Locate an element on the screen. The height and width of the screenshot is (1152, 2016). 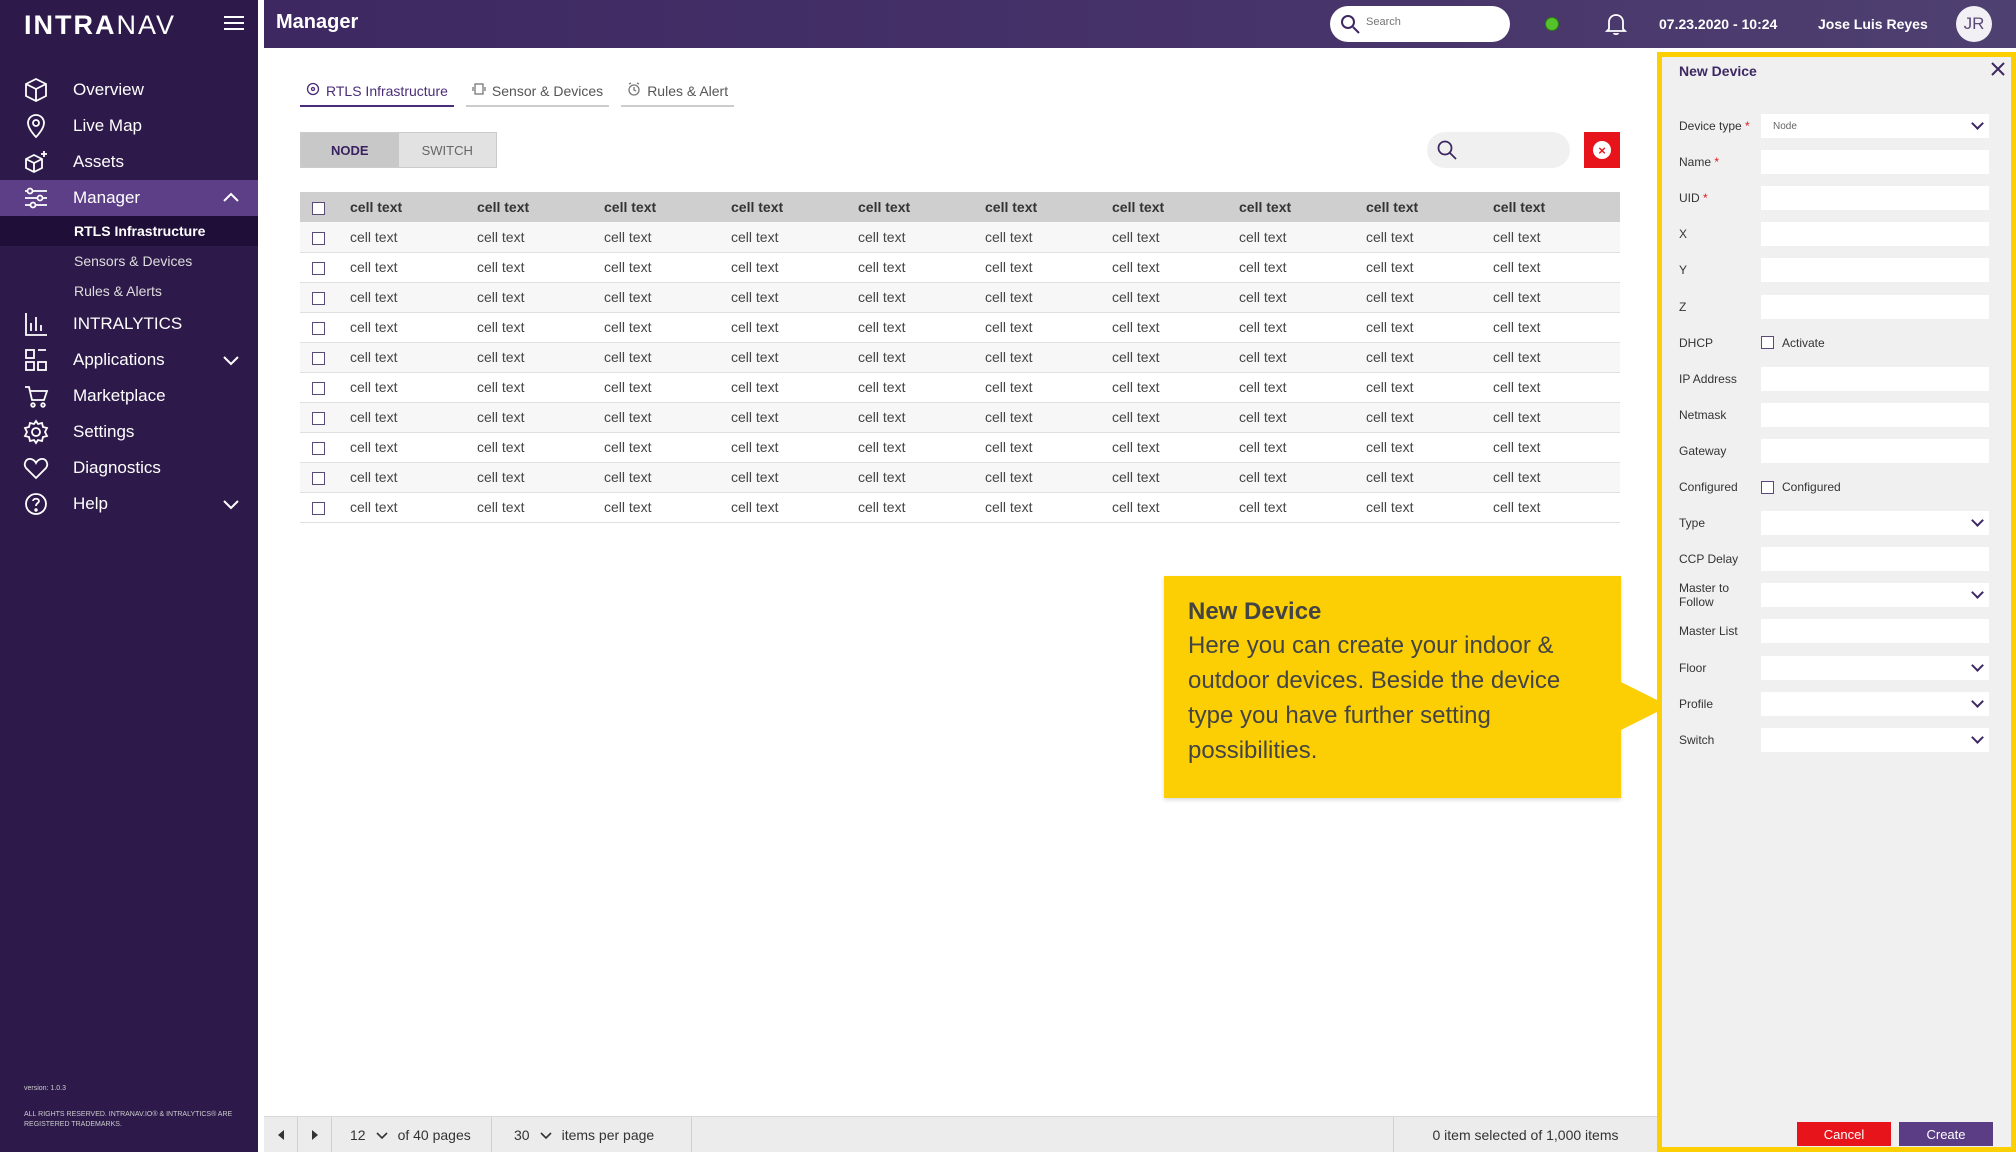
sidebar-subitem-rules: Rules & Alerts is located at coordinates (129, 291).